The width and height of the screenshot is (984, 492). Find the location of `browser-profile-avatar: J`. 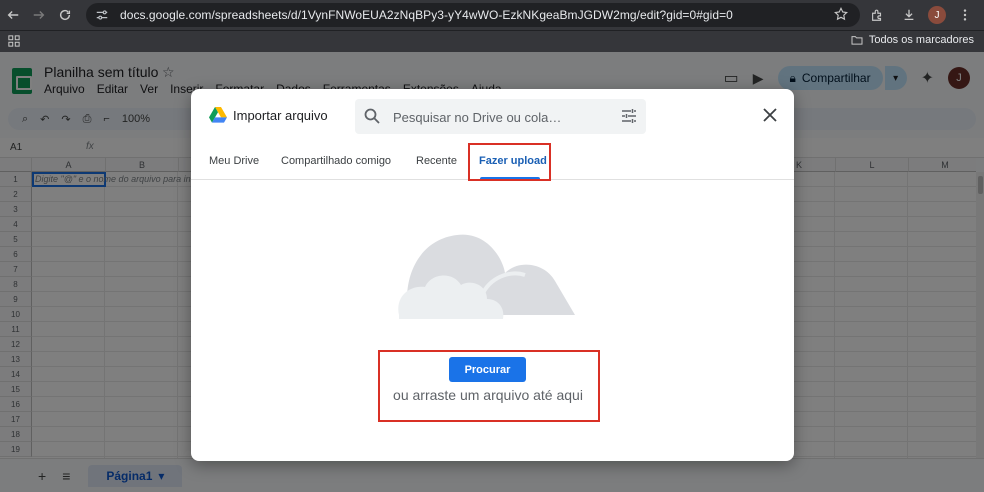

browser-profile-avatar: J is located at coordinates (937, 15).